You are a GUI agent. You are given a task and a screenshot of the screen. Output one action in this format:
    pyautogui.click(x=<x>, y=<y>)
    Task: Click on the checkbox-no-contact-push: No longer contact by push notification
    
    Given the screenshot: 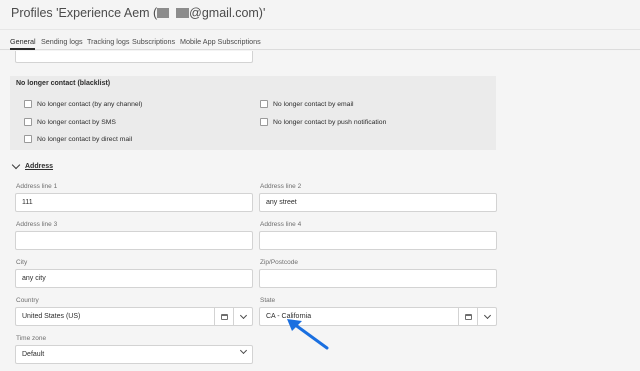 What is the action you would take?
    pyautogui.click(x=323, y=122)
    